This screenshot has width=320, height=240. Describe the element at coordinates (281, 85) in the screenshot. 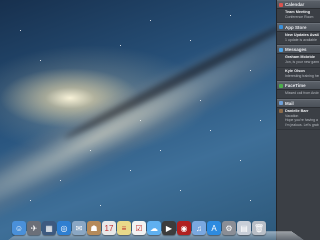

I see `facetime-icon` at that location.